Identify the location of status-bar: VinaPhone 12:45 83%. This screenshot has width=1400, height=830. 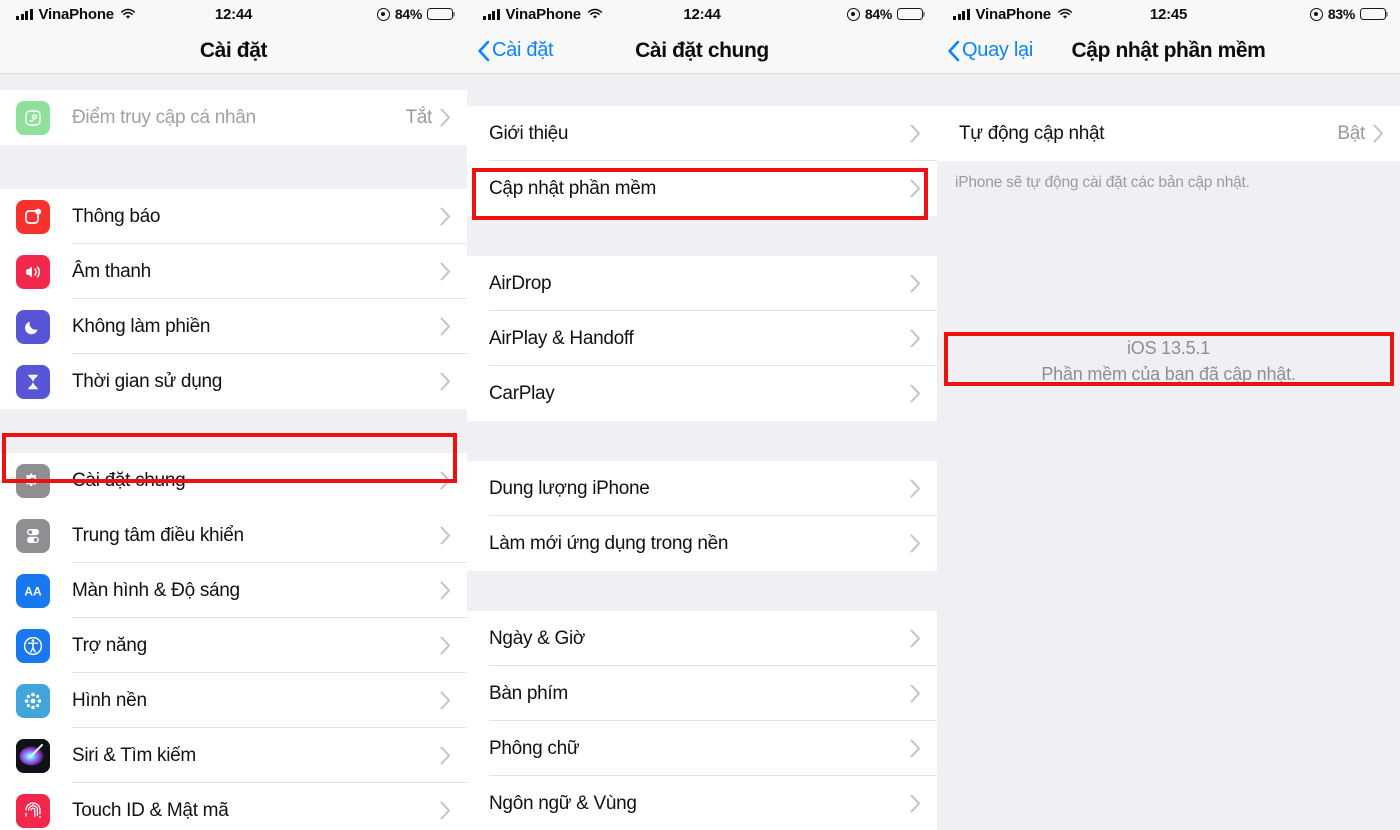
(1168, 14).